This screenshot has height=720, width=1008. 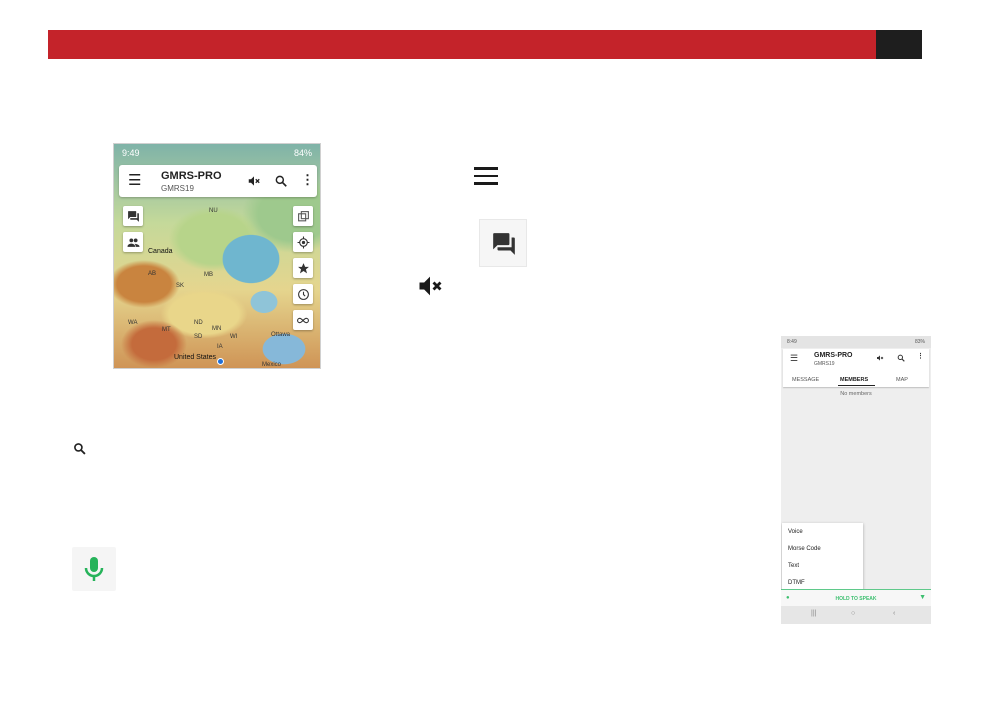 What do you see at coordinates (272, 365) in the screenshot?
I see `map-label-mexico: Mexico` at bounding box center [272, 365].